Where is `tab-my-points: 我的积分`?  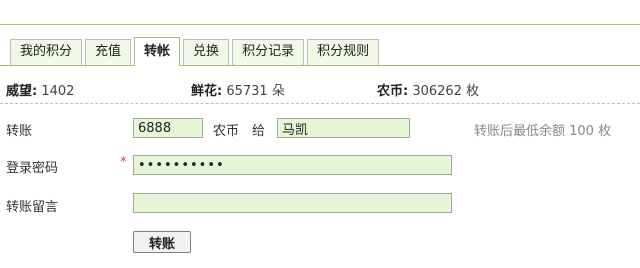 tab-my-points: 我的积分 is located at coordinates (46, 52).